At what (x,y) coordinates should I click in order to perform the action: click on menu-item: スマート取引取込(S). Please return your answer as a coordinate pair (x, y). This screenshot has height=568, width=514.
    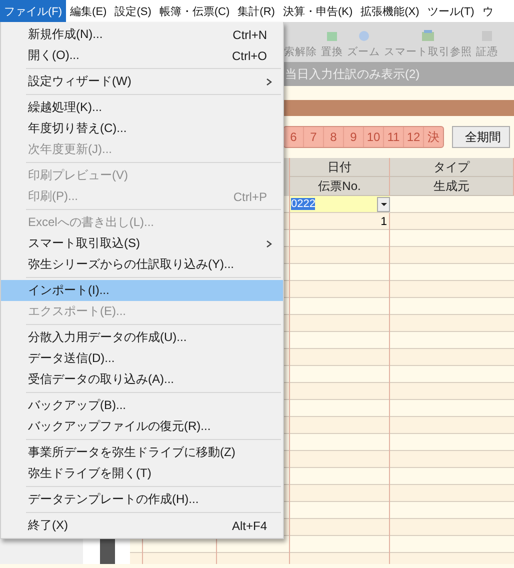
    Looking at the image, I should click on (142, 243).